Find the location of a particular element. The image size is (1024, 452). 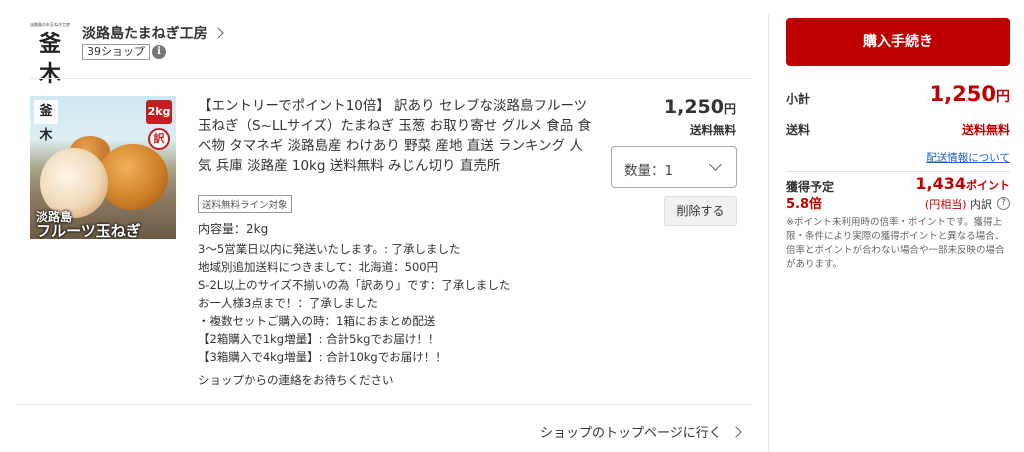

checkout-button: 購入手続き is located at coordinates (898, 42).